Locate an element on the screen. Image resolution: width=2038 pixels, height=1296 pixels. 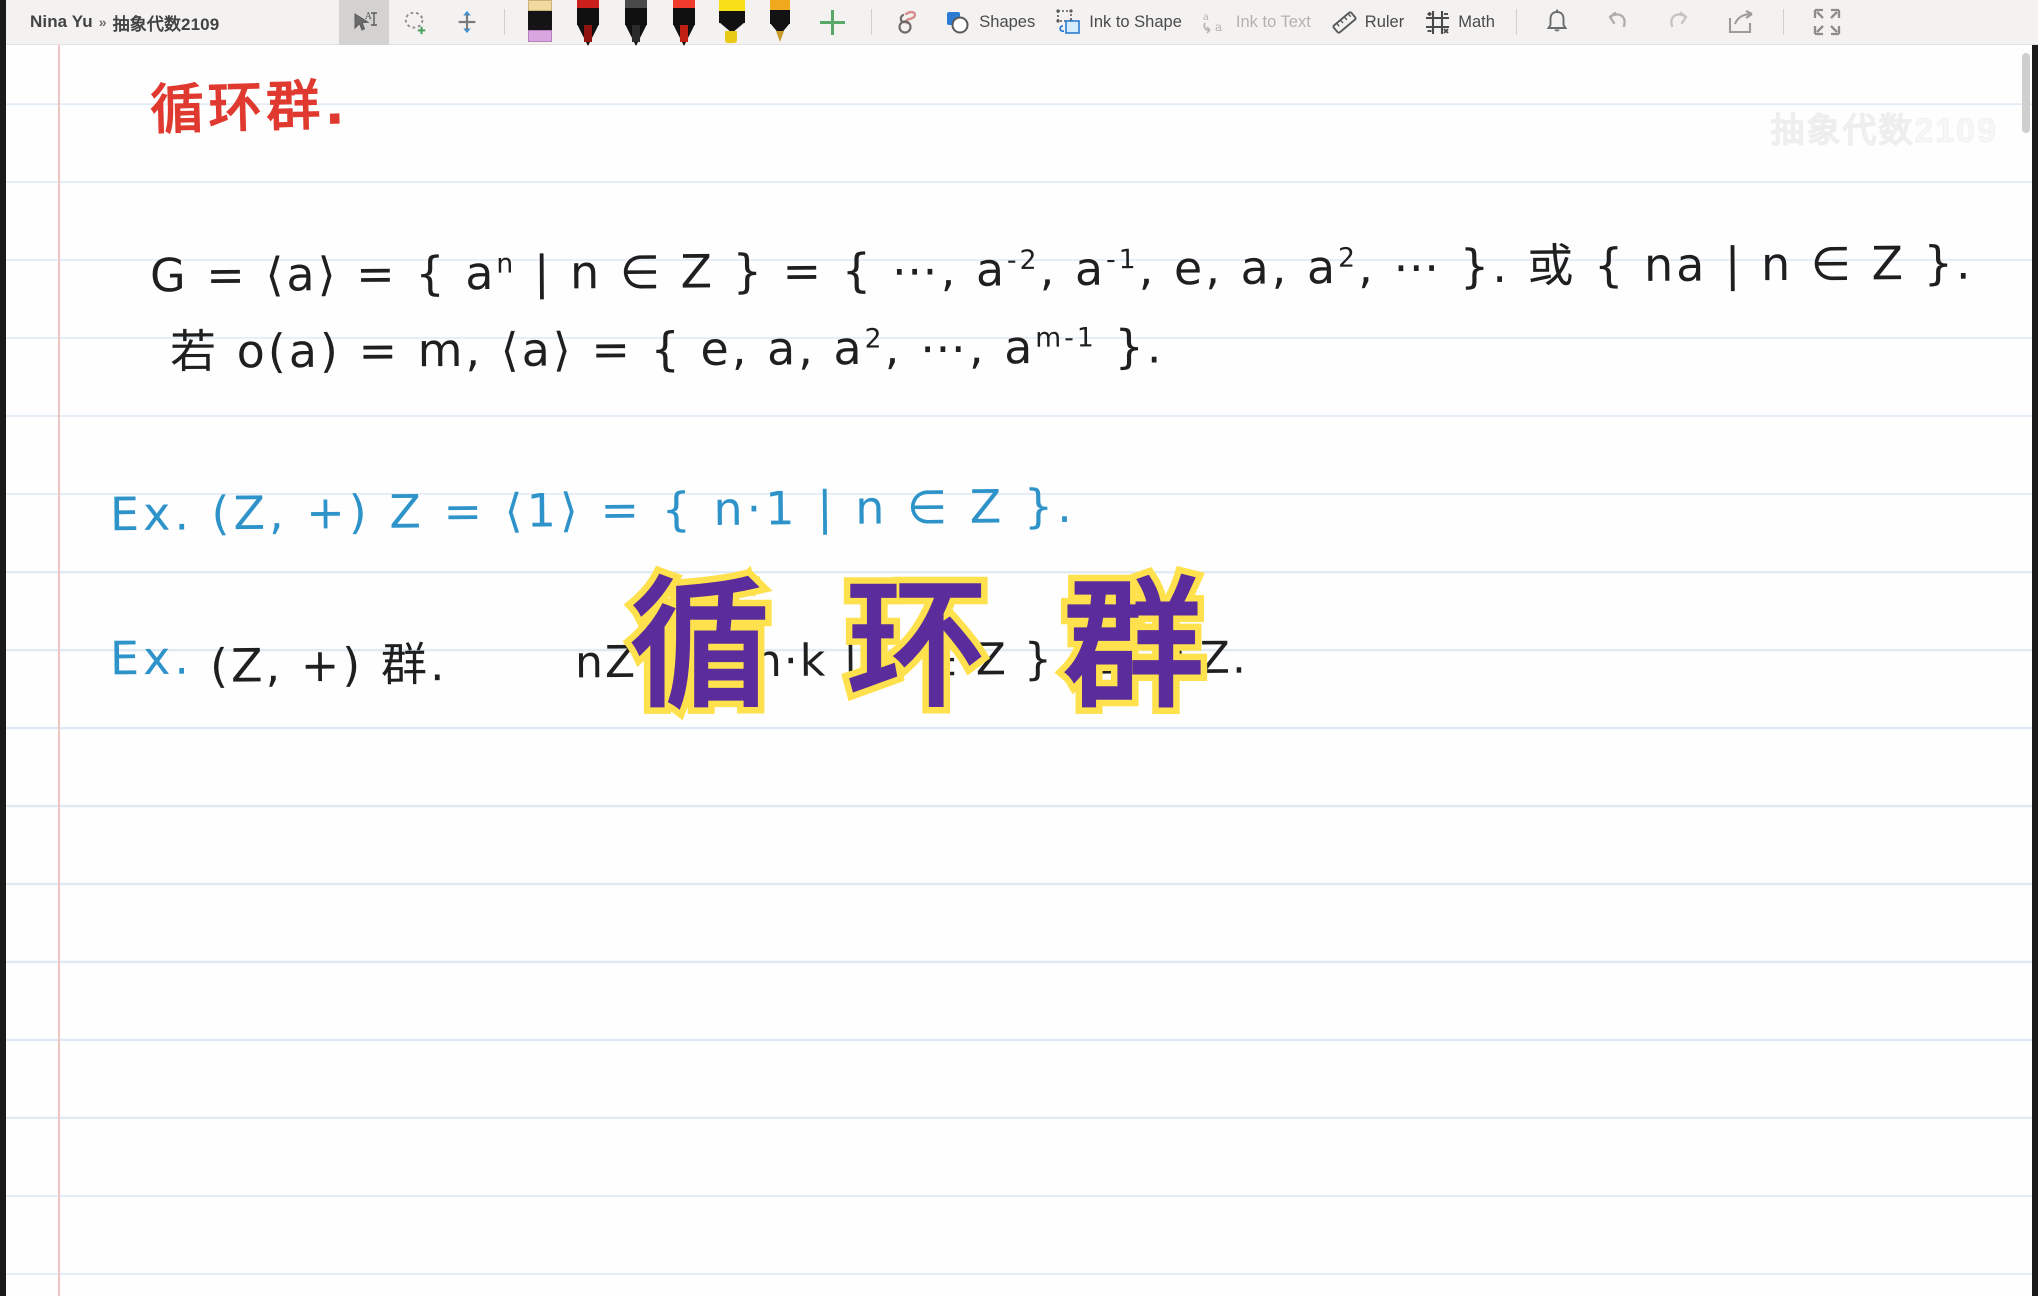
pen-black-tool is located at coordinates (636, 23).